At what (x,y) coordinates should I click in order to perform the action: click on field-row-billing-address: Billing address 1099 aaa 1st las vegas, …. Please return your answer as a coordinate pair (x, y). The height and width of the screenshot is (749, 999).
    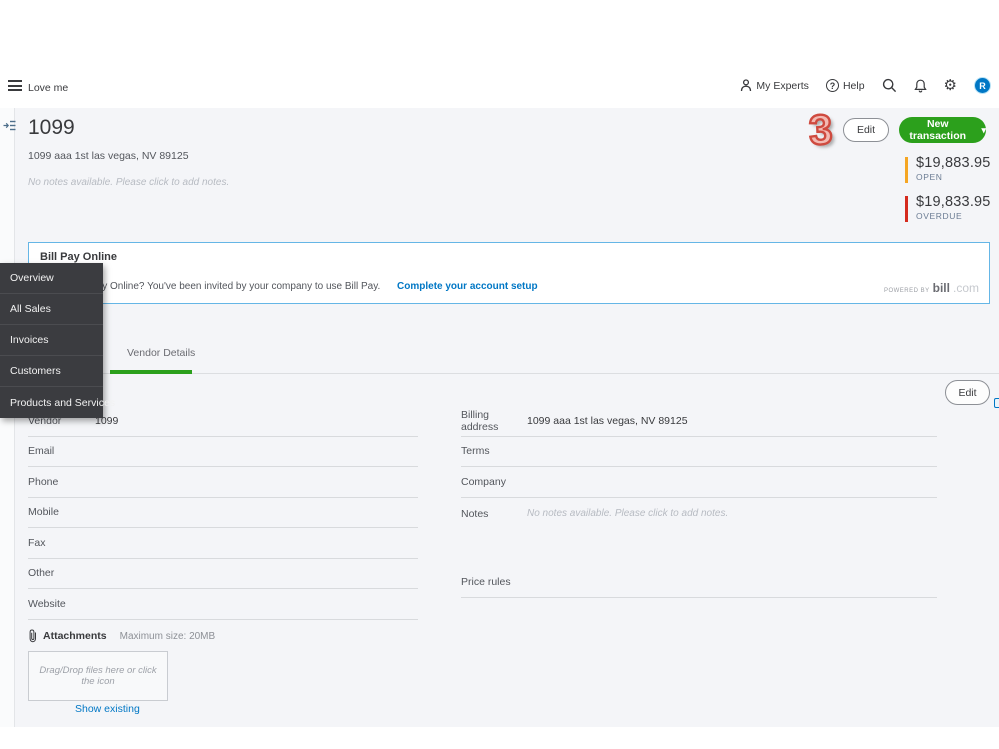
    Looking at the image, I should click on (699, 421).